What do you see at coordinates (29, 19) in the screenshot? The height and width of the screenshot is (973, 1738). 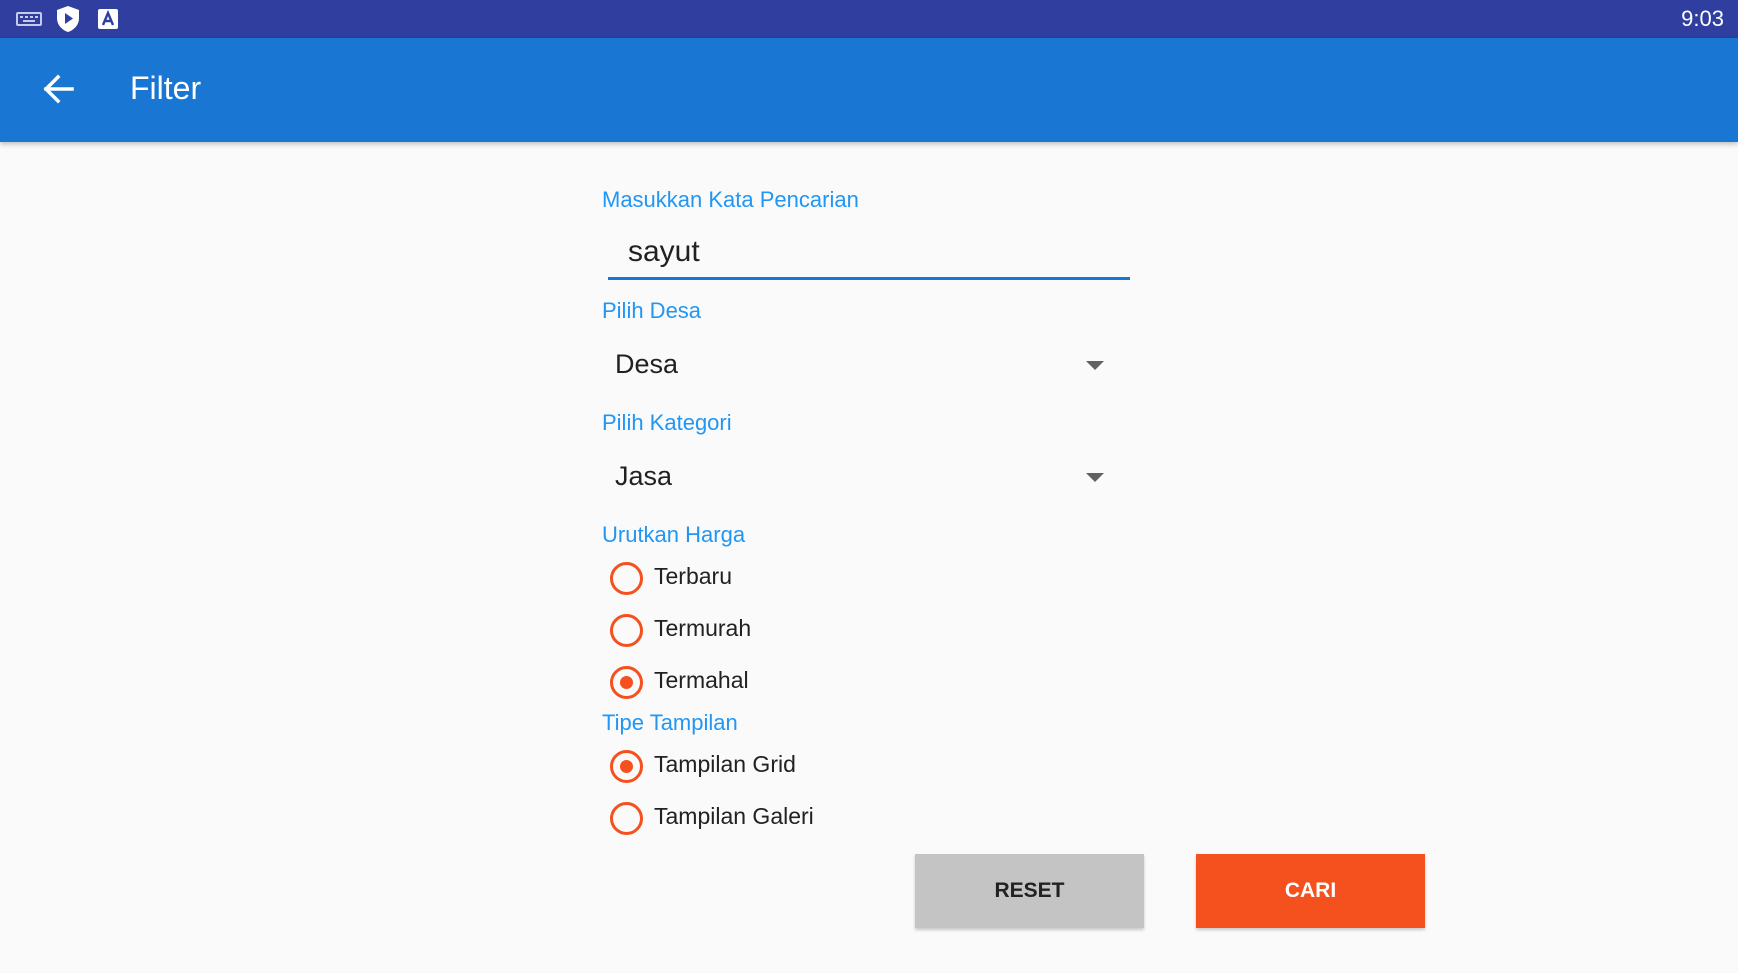 I see `keyboard-icon` at bounding box center [29, 19].